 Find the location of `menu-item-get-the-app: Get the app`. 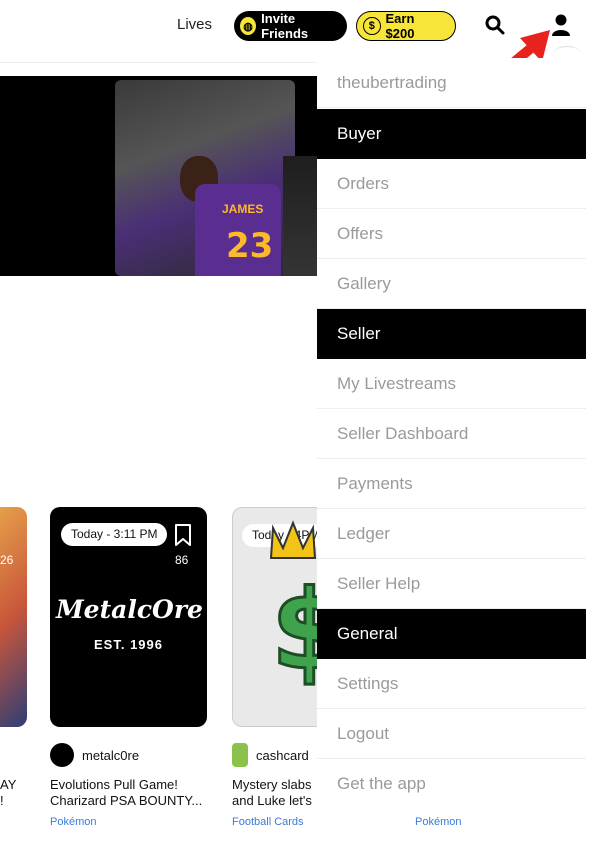

menu-item-get-the-app: Get the app is located at coordinates (451, 784).